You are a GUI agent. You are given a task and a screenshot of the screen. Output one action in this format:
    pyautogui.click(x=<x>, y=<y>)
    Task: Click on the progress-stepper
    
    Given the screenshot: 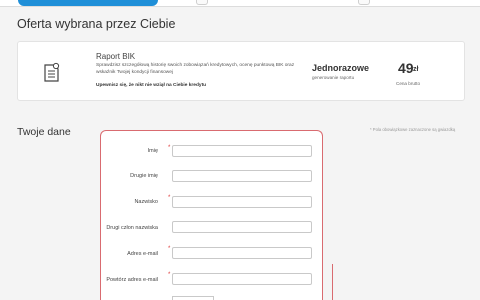 What is the action you would take?
    pyautogui.click(x=240, y=3)
    